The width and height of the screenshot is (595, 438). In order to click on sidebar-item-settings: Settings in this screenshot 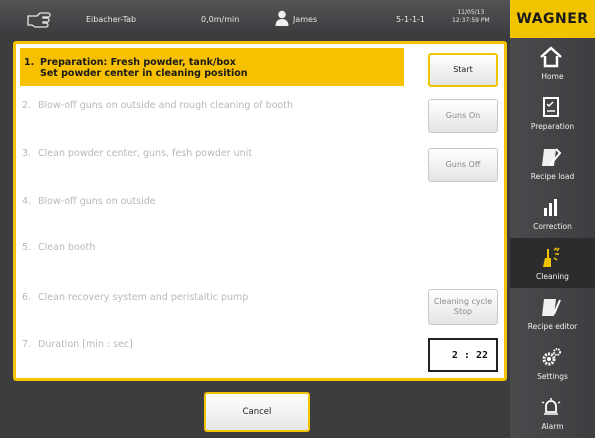, I will do `click(552, 363)`.